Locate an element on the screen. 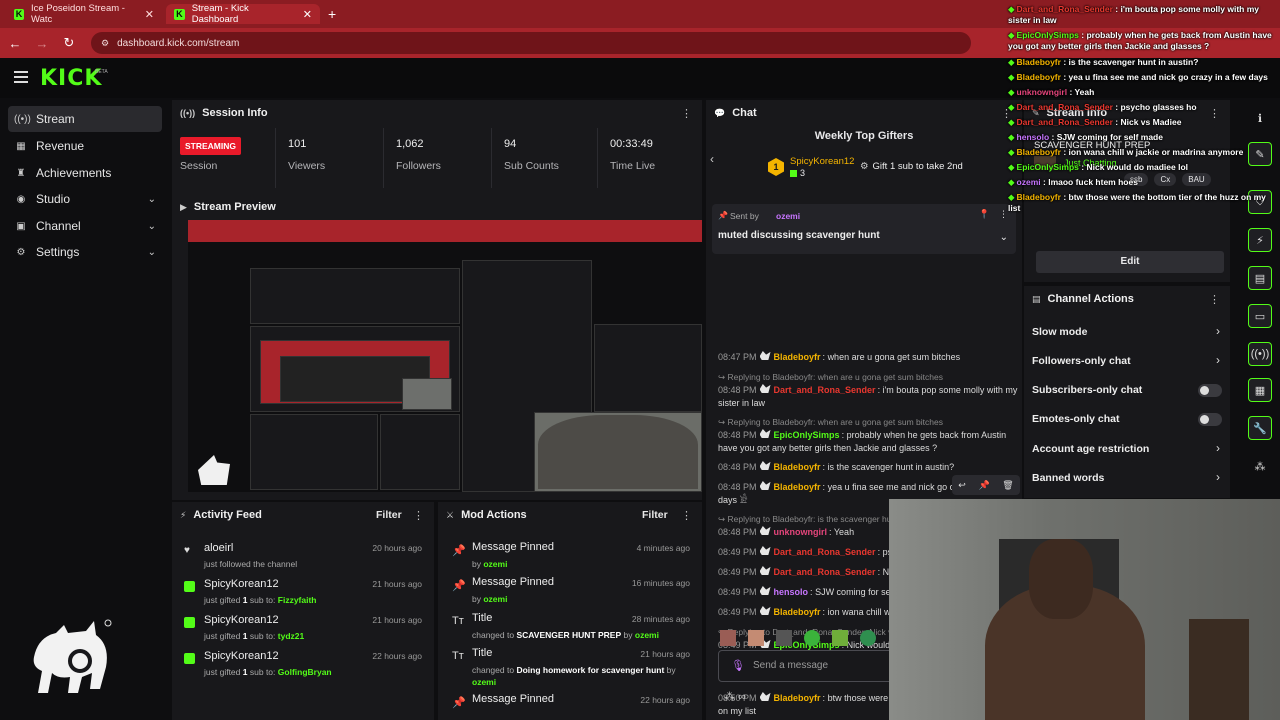 Image resolution: width=1280 pixels, height=720 pixels. account-age-row: Account age restriction › is located at coordinates (1127, 451).